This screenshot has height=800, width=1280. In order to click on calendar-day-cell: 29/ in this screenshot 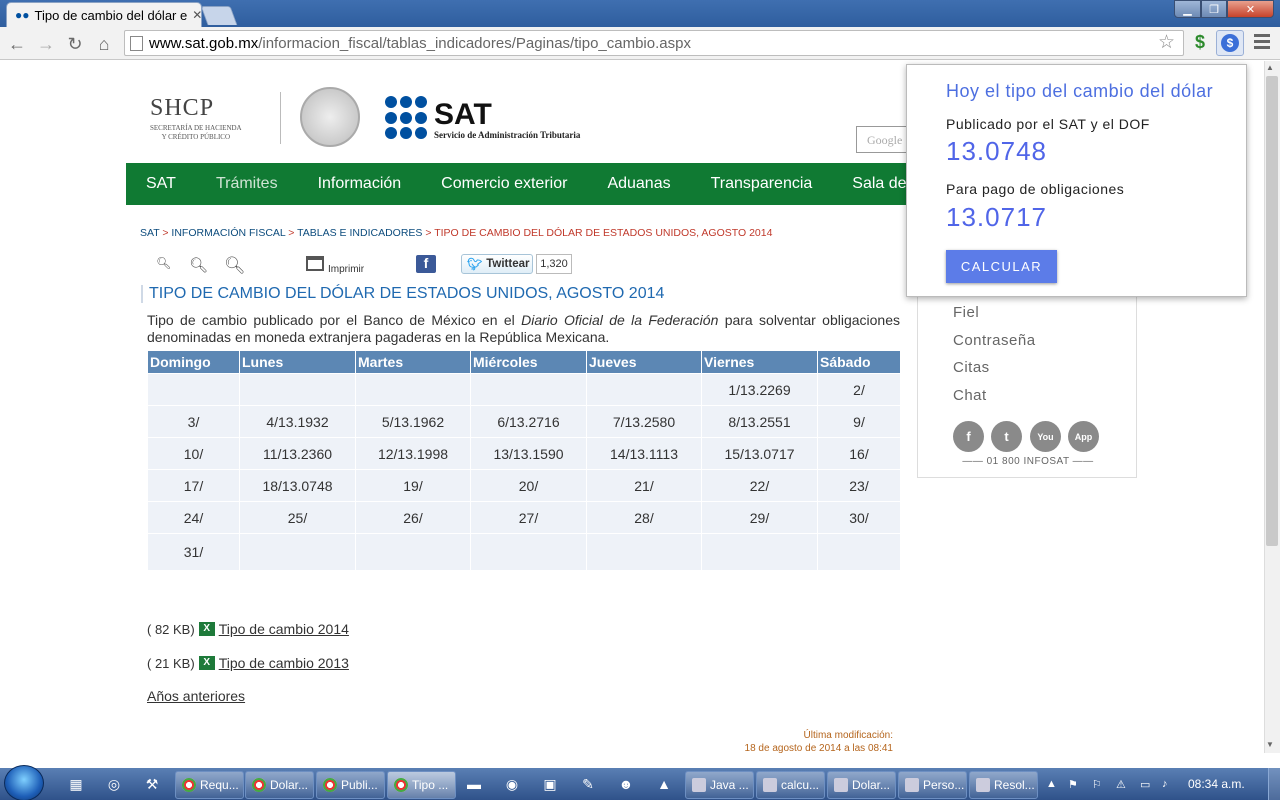, I will do `click(759, 517)`.